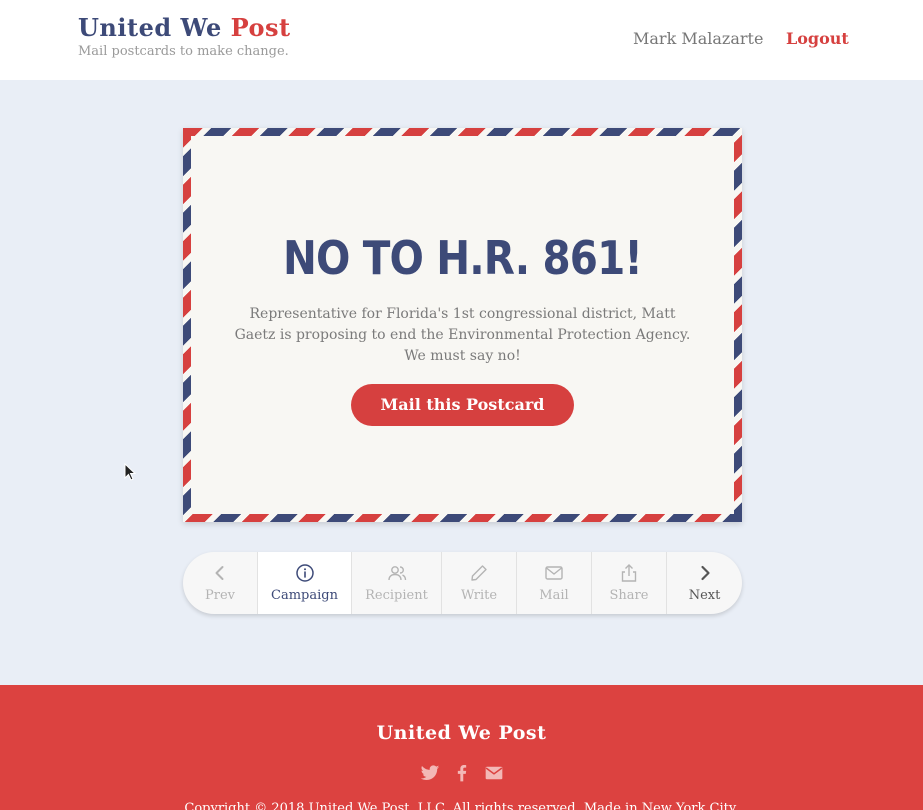 The width and height of the screenshot is (923, 810). Describe the element at coordinates (304, 573) in the screenshot. I see `info-circle-icon` at that location.